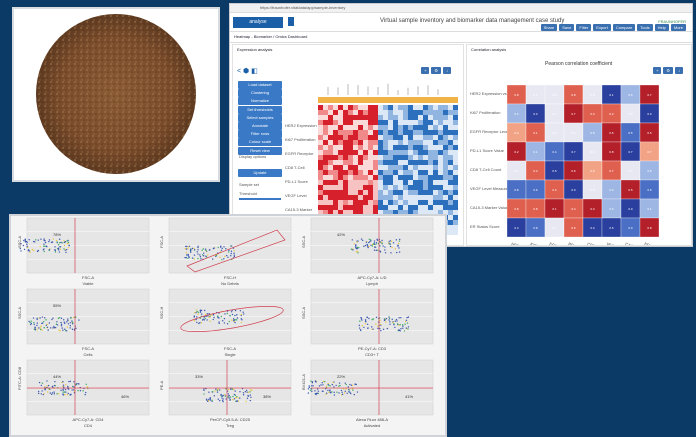 This screenshot has height=437, width=696. Describe the element at coordinates (260, 142) in the screenshot. I see `side-button-7: Colour scale` at that location.